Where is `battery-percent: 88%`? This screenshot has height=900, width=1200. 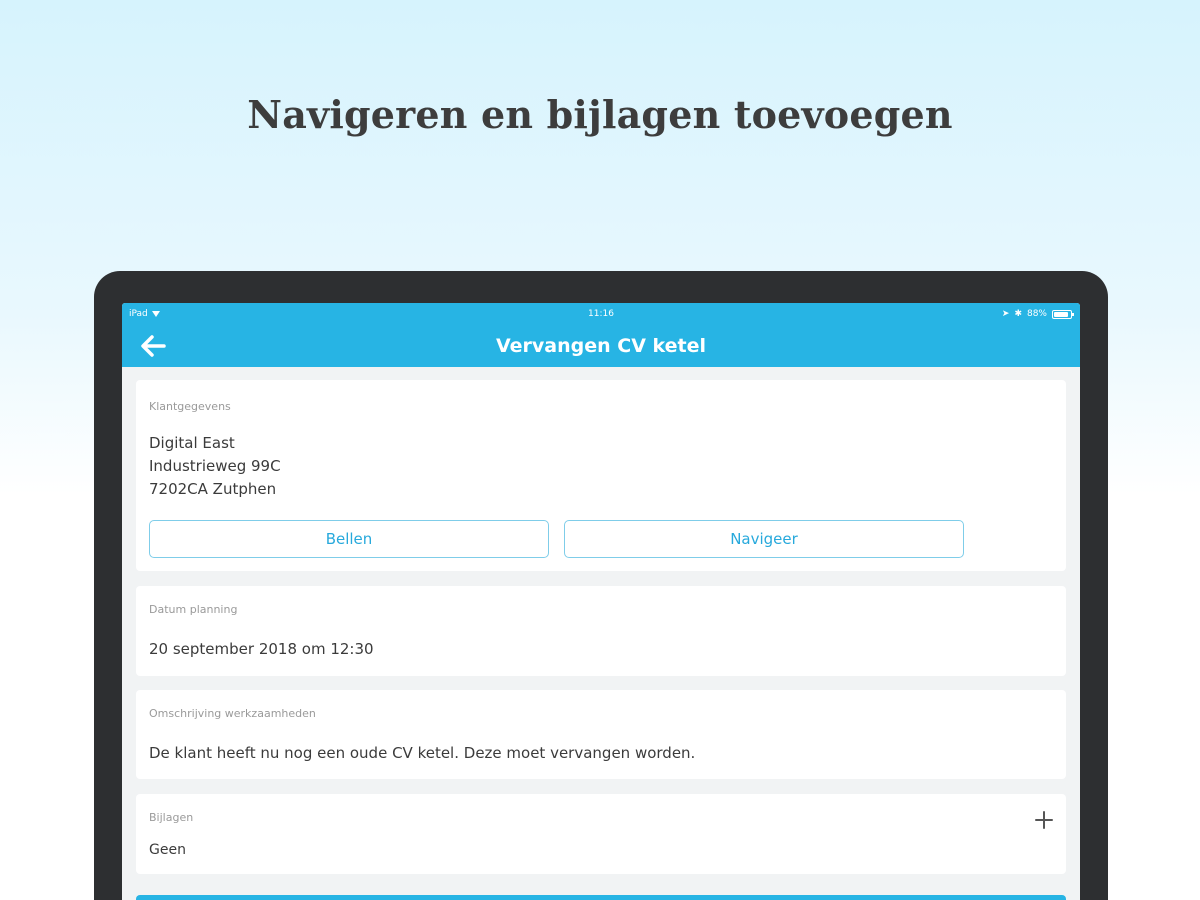 battery-percent: 88% is located at coordinates (1036, 314).